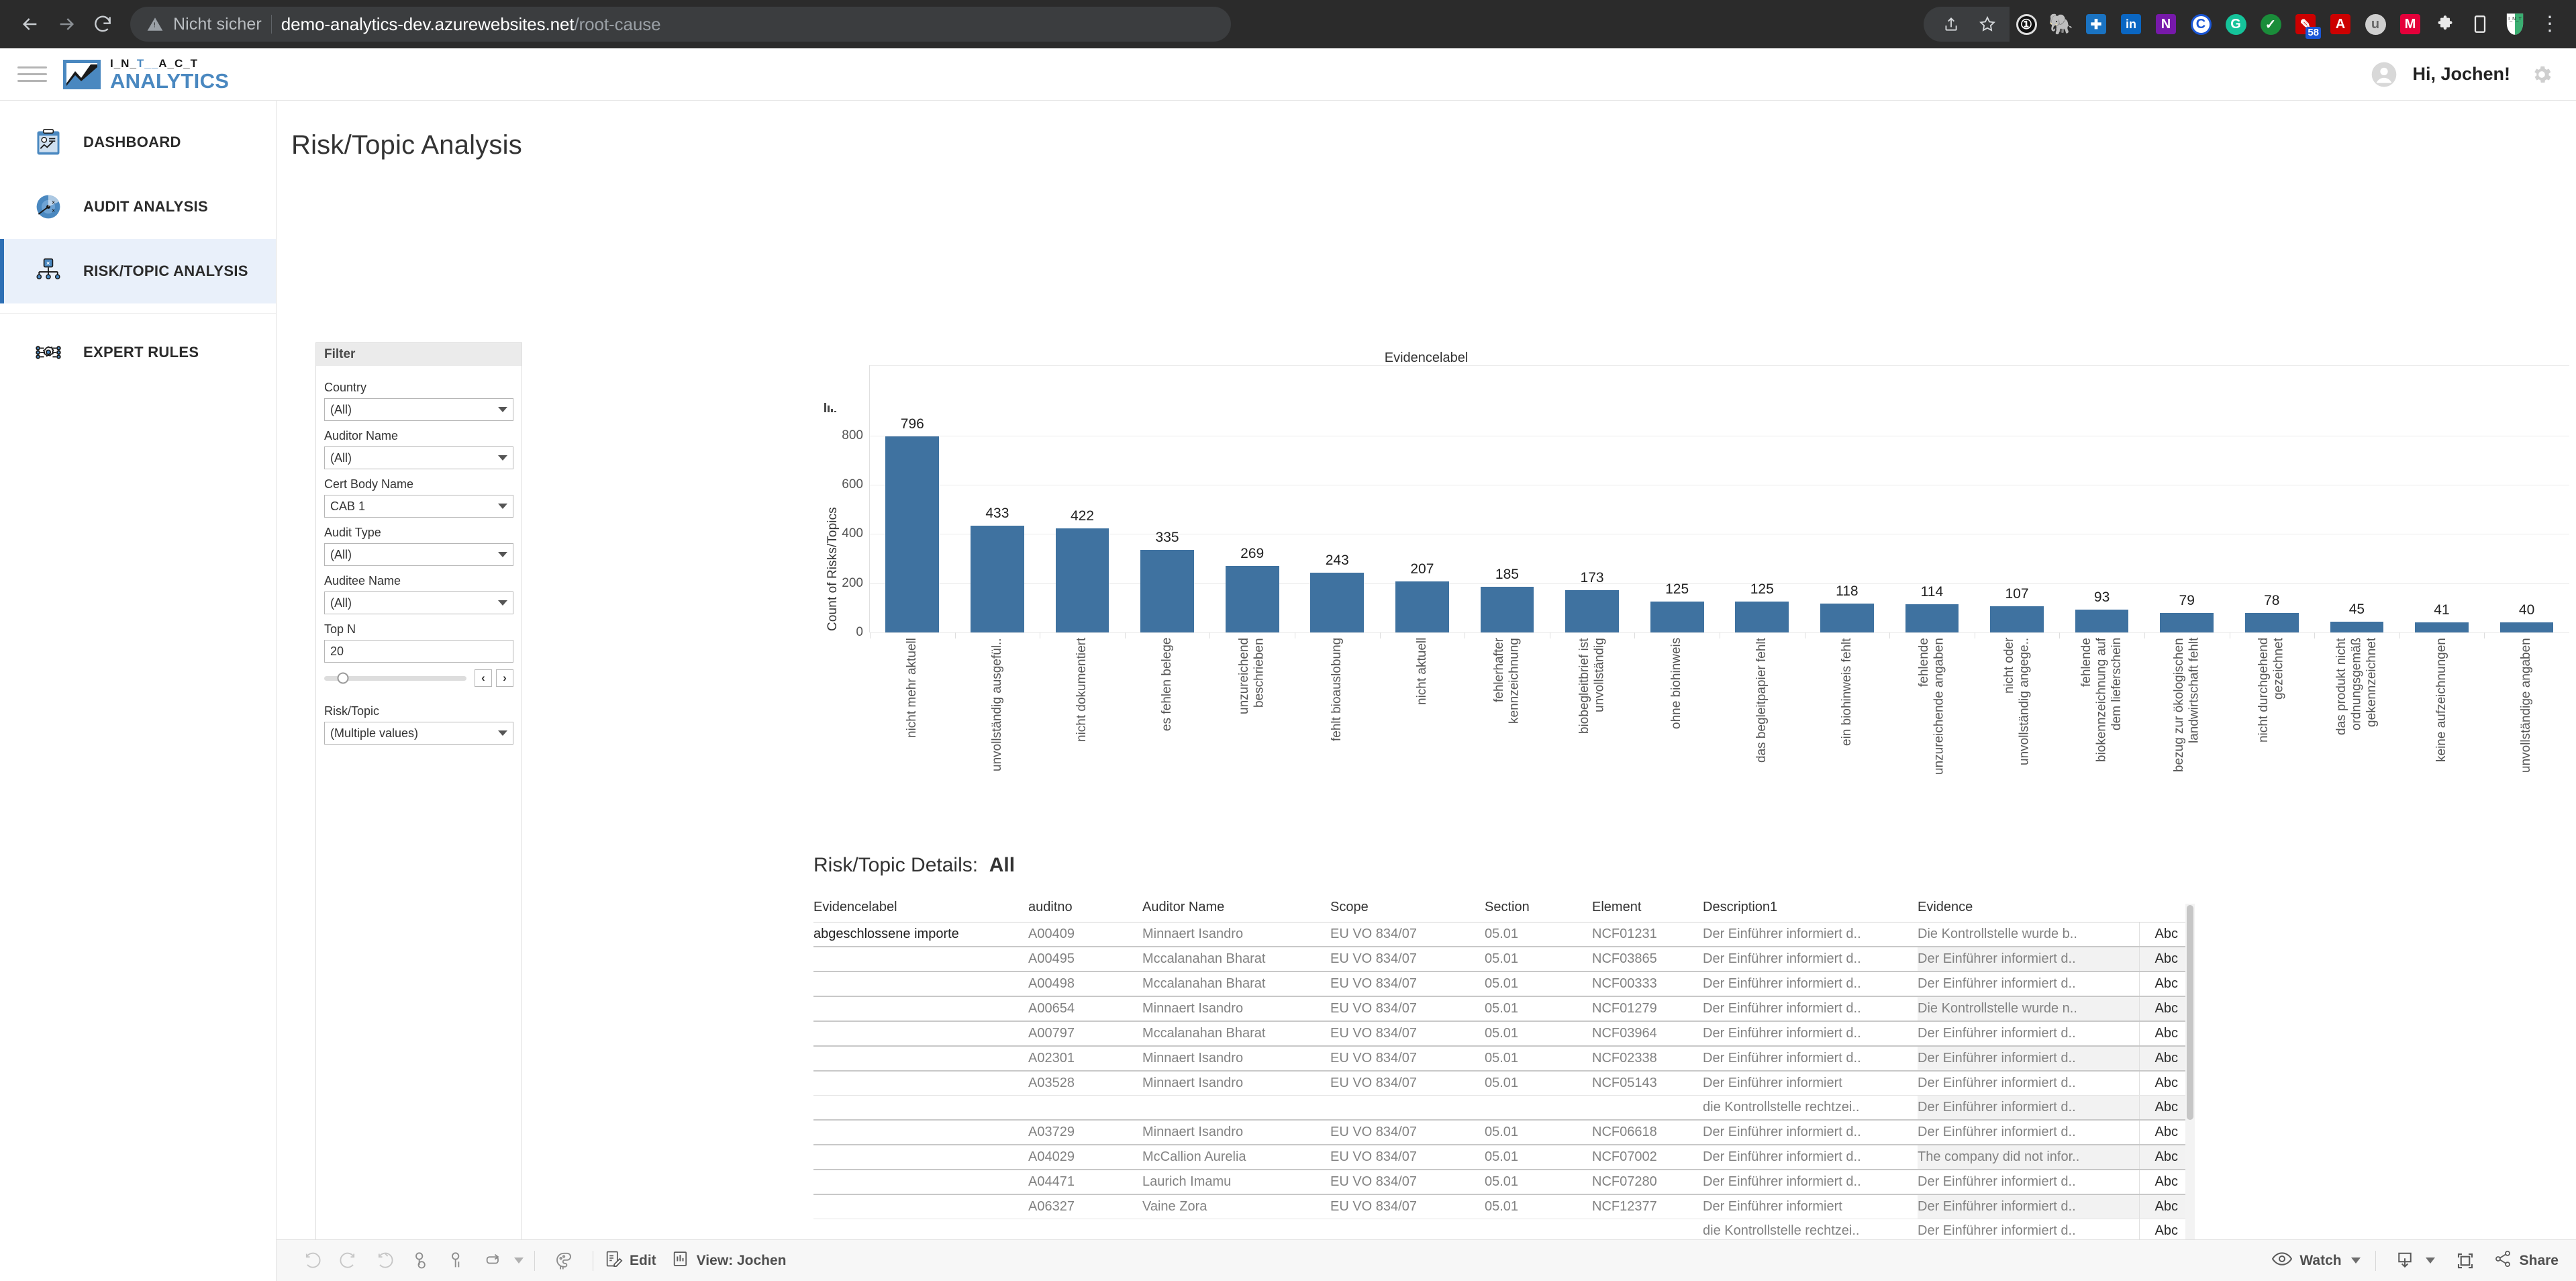 This screenshot has height=1281, width=2576. I want to click on chart-bar-cell: 422, so click(1082, 499).